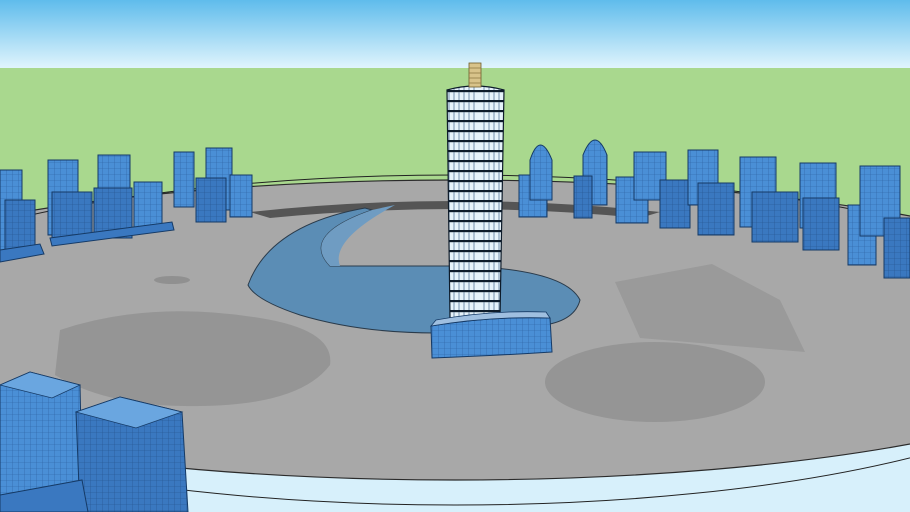 This screenshot has height=512, width=910. What do you see at coordinates (541, 172) in the screenshot?
I see `spire-building` at bounding box center [541, 172].